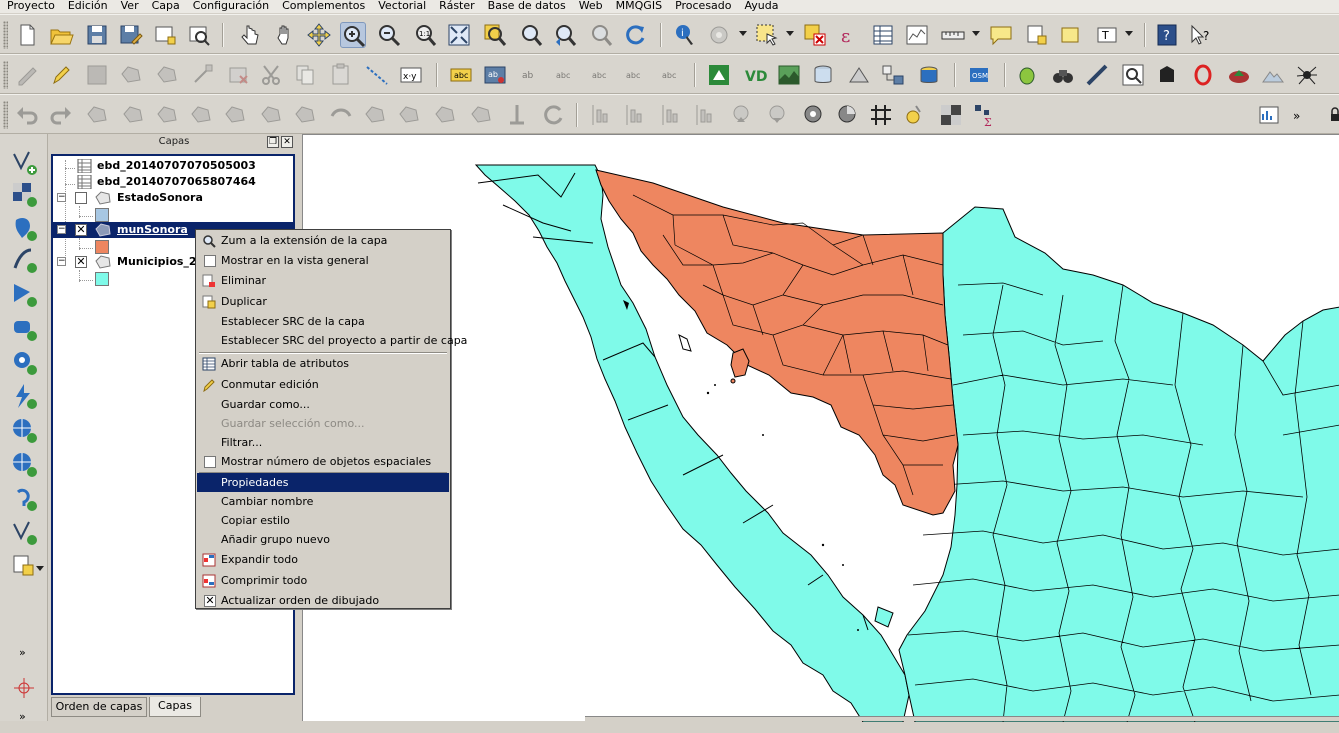 The height and width of the screenshot is (733, 1339). I want to click on split-parts-icon, so click(409, 115).